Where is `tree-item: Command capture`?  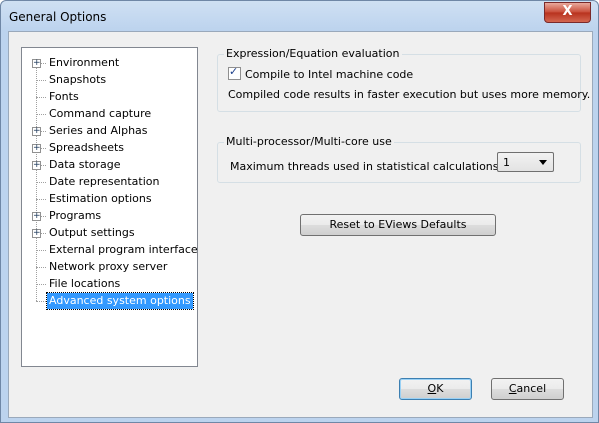 tree-item: Command capture is located at coordinates (109, 114).